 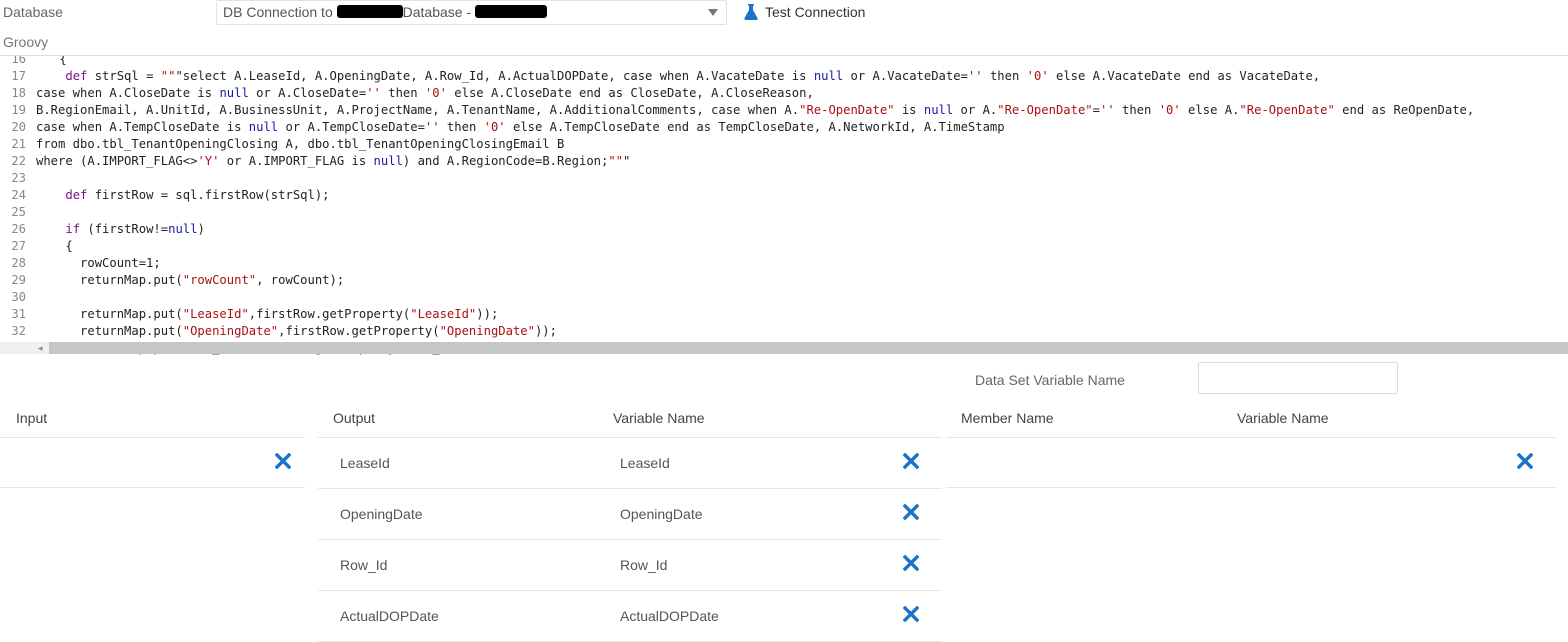 What do you see at coordinates (669, 616) in the screenshot?
I see `variable-name-cell: ActualDOPDate` at bounding box center [669, 616].